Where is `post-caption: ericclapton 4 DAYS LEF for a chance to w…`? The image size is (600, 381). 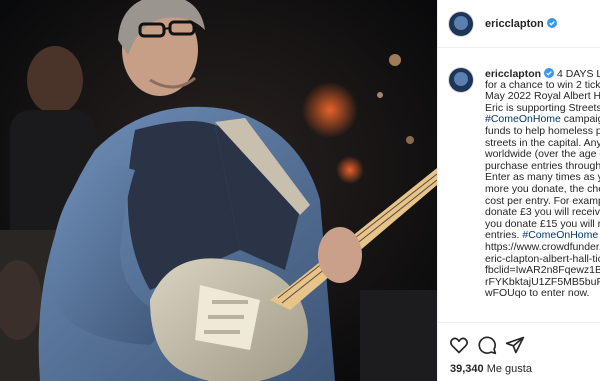 post-caption: ericclapton 4 DAYS LEF for a chance to w… is located at coordinates (542, 184).